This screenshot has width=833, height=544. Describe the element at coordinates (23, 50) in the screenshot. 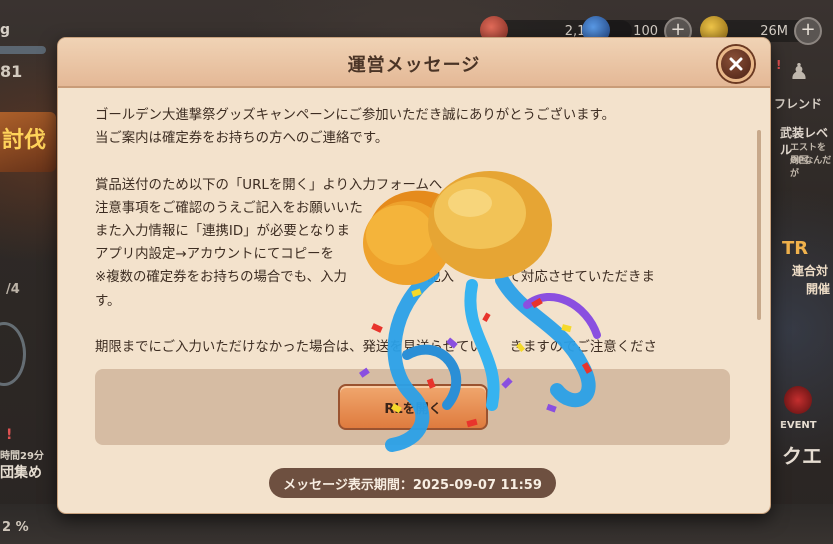

I see `player-exp-bar` at that location.